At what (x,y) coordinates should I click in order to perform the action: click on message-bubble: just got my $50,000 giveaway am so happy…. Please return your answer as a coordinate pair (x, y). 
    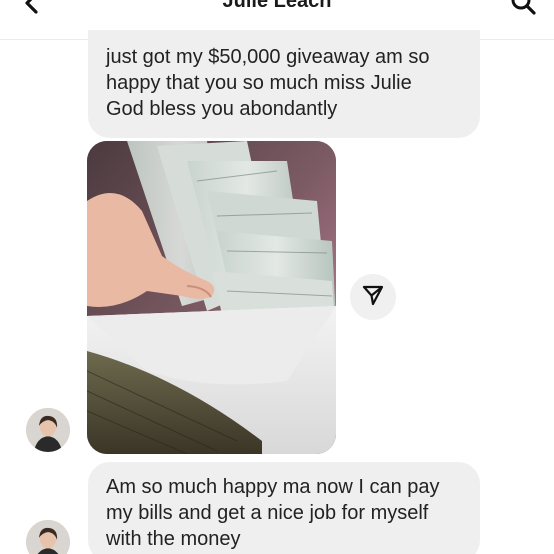
    Looking at the image, I should click on (284, 84).